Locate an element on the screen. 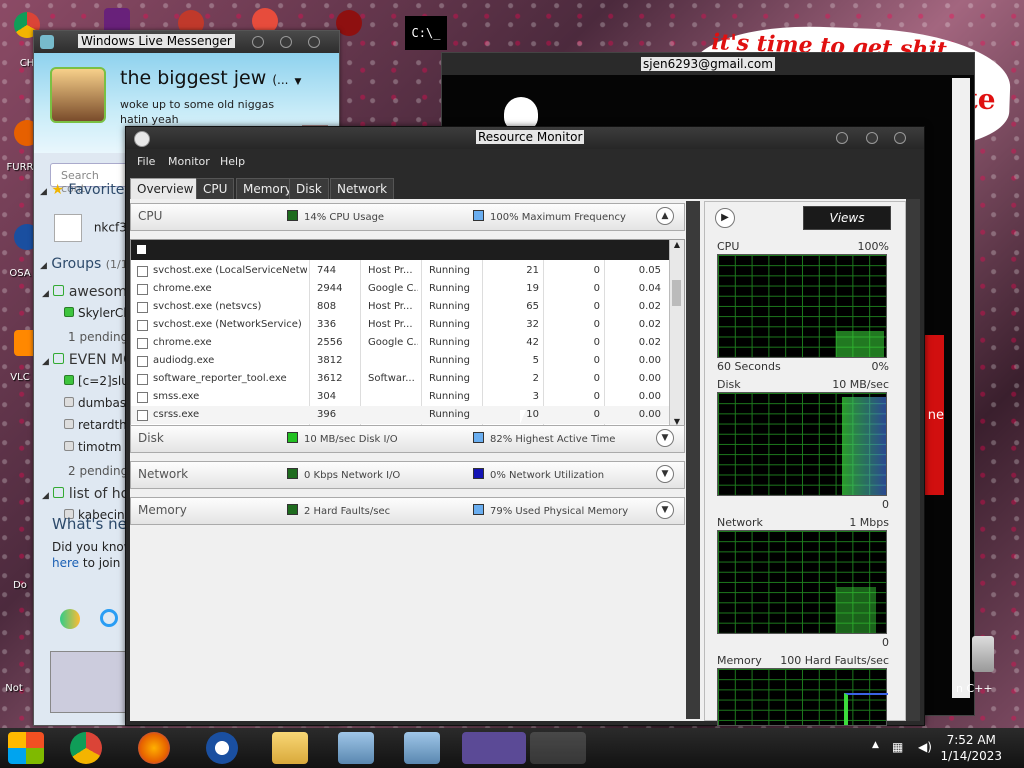 The width and height of the screenshot is (1024, 768). cmd-desktop-icon: C:\_ is located at coordinates (426, 33).